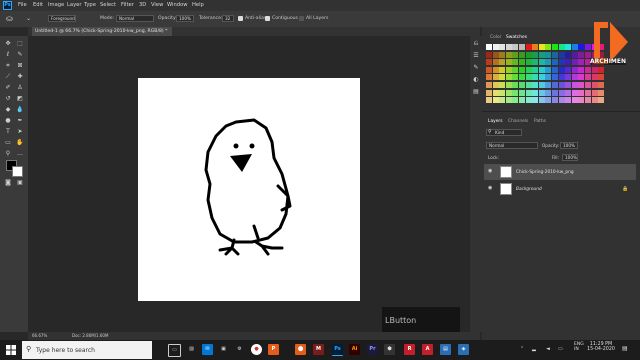 The width and height of the screenshot is (640, 360). What do you see at coordinates (20, 54) in the screenshot?
I see `quick-select-tool-icon: ✎` at bounding box center [20, 54].